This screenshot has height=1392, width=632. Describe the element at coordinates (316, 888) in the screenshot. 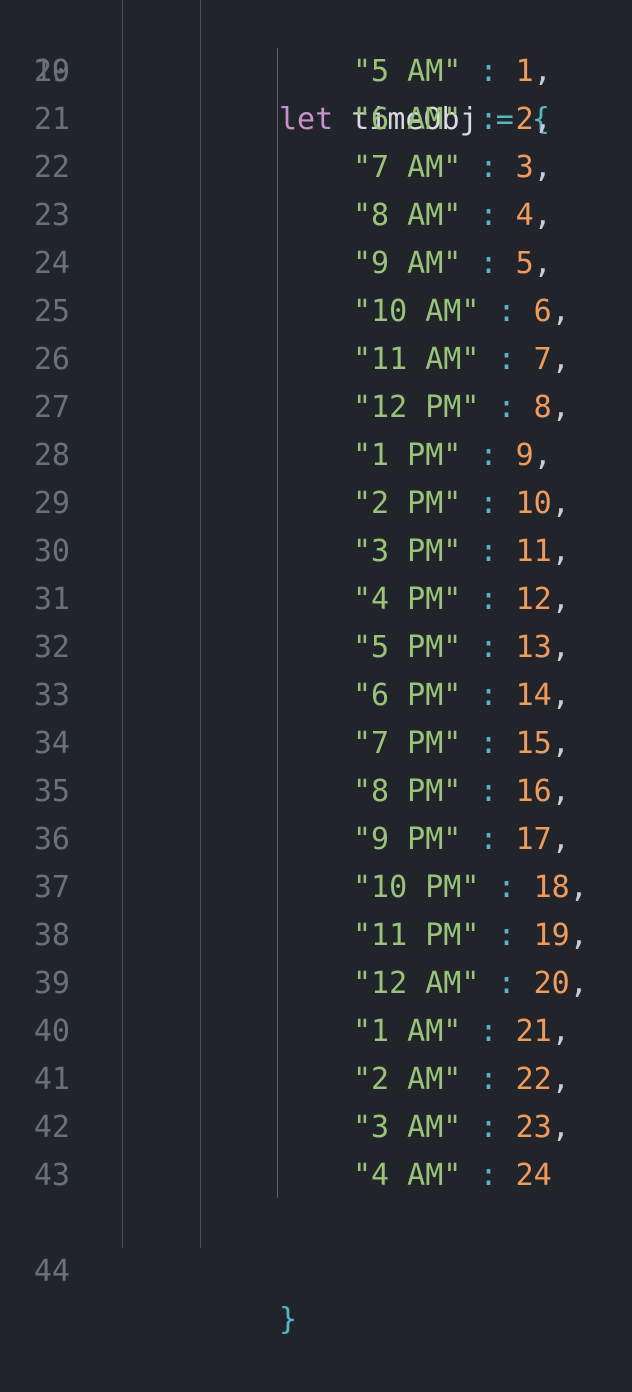

I see `code-line: 37 "10 PM" : 18,` at that location.